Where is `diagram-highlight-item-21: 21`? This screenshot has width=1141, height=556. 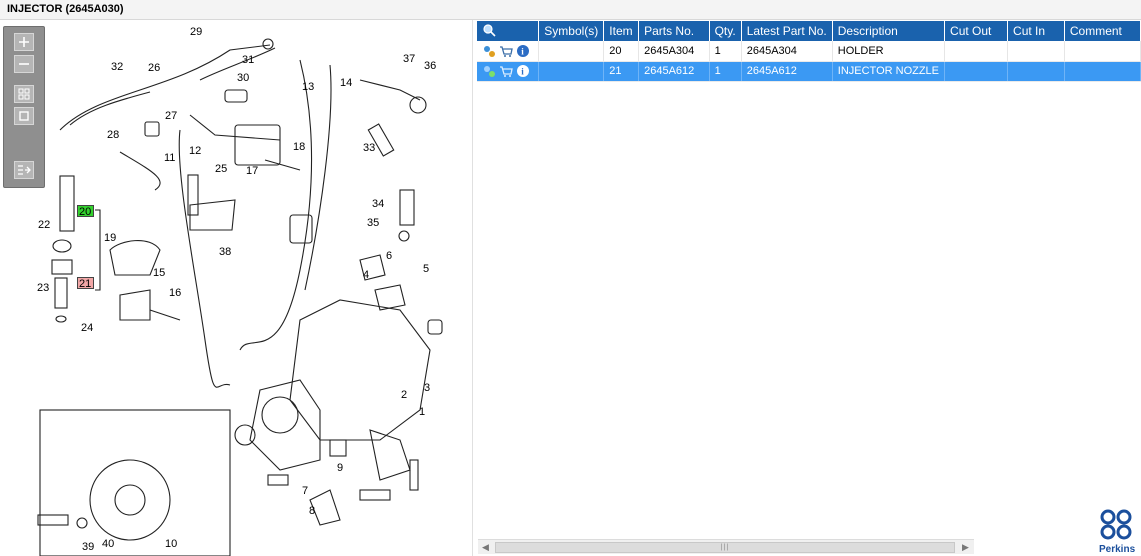 diagram-highlight-item-21: 21 is located at coordinates (85, 283).